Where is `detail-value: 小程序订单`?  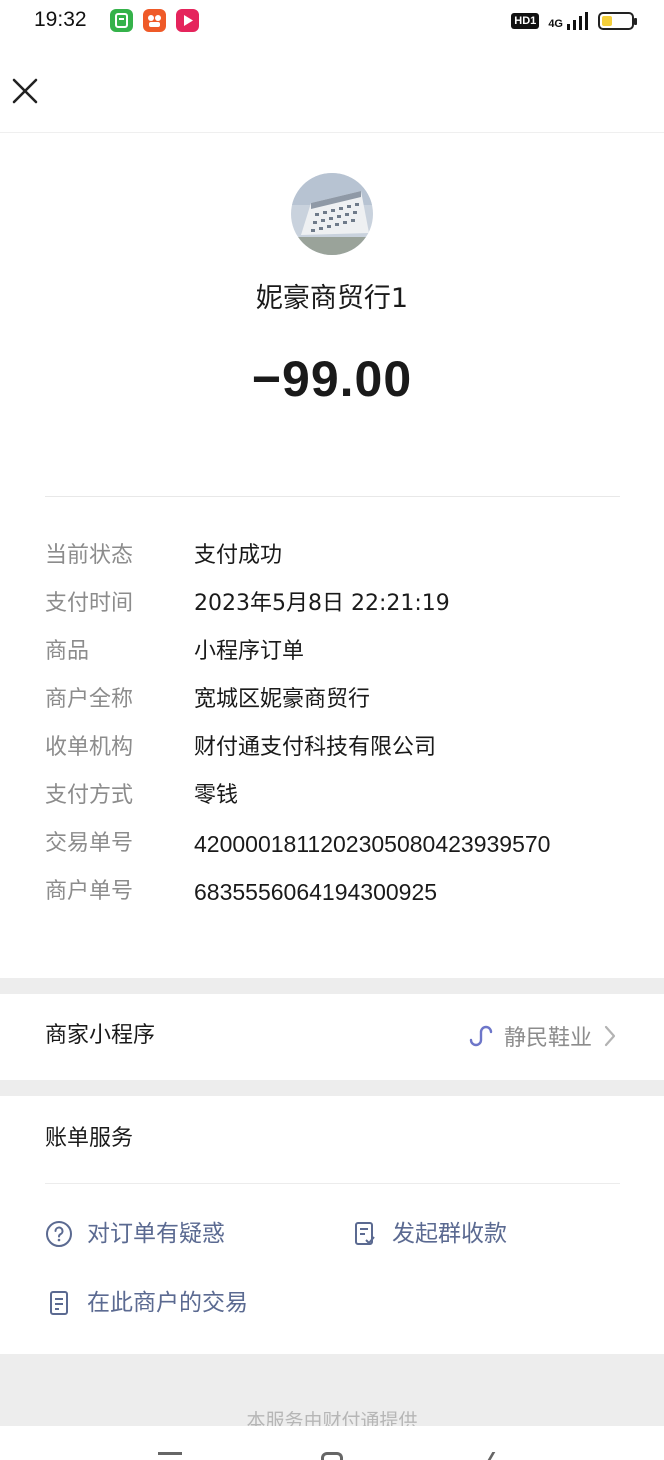
detail-value: 小程序订单 is located at coordinates (249, 651).